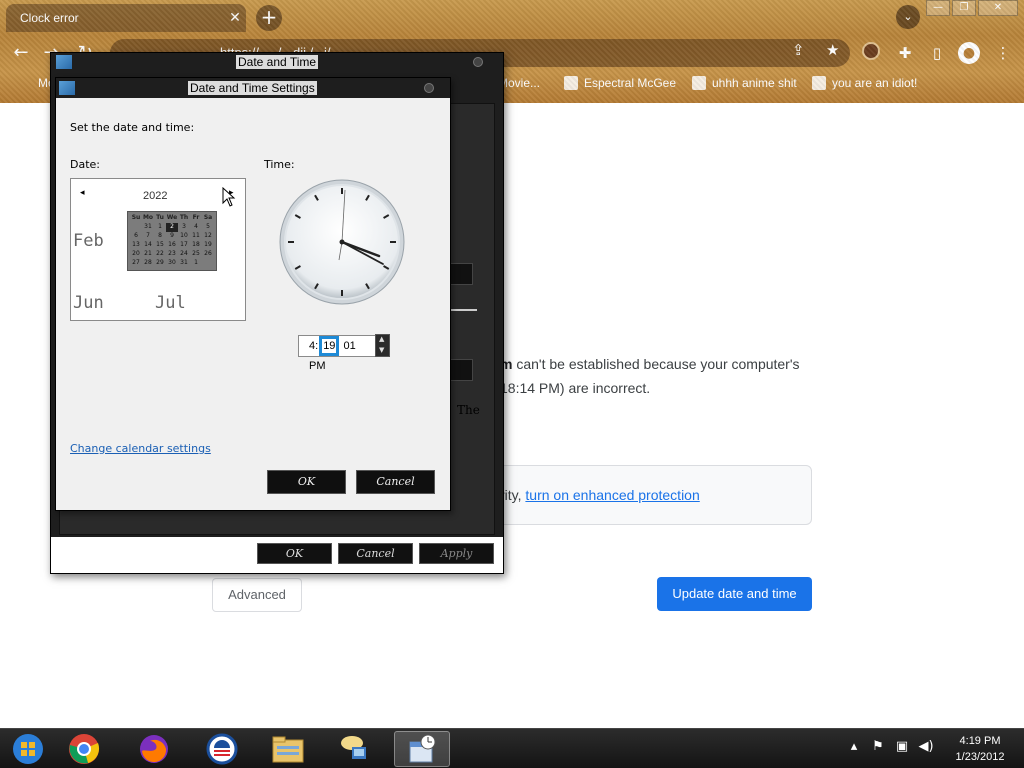 This screenshot has height=768, width=1024. Describe the element at coordinates (277, 62) in the screenshot. I see `dialog-title: Date and Time` at that location.